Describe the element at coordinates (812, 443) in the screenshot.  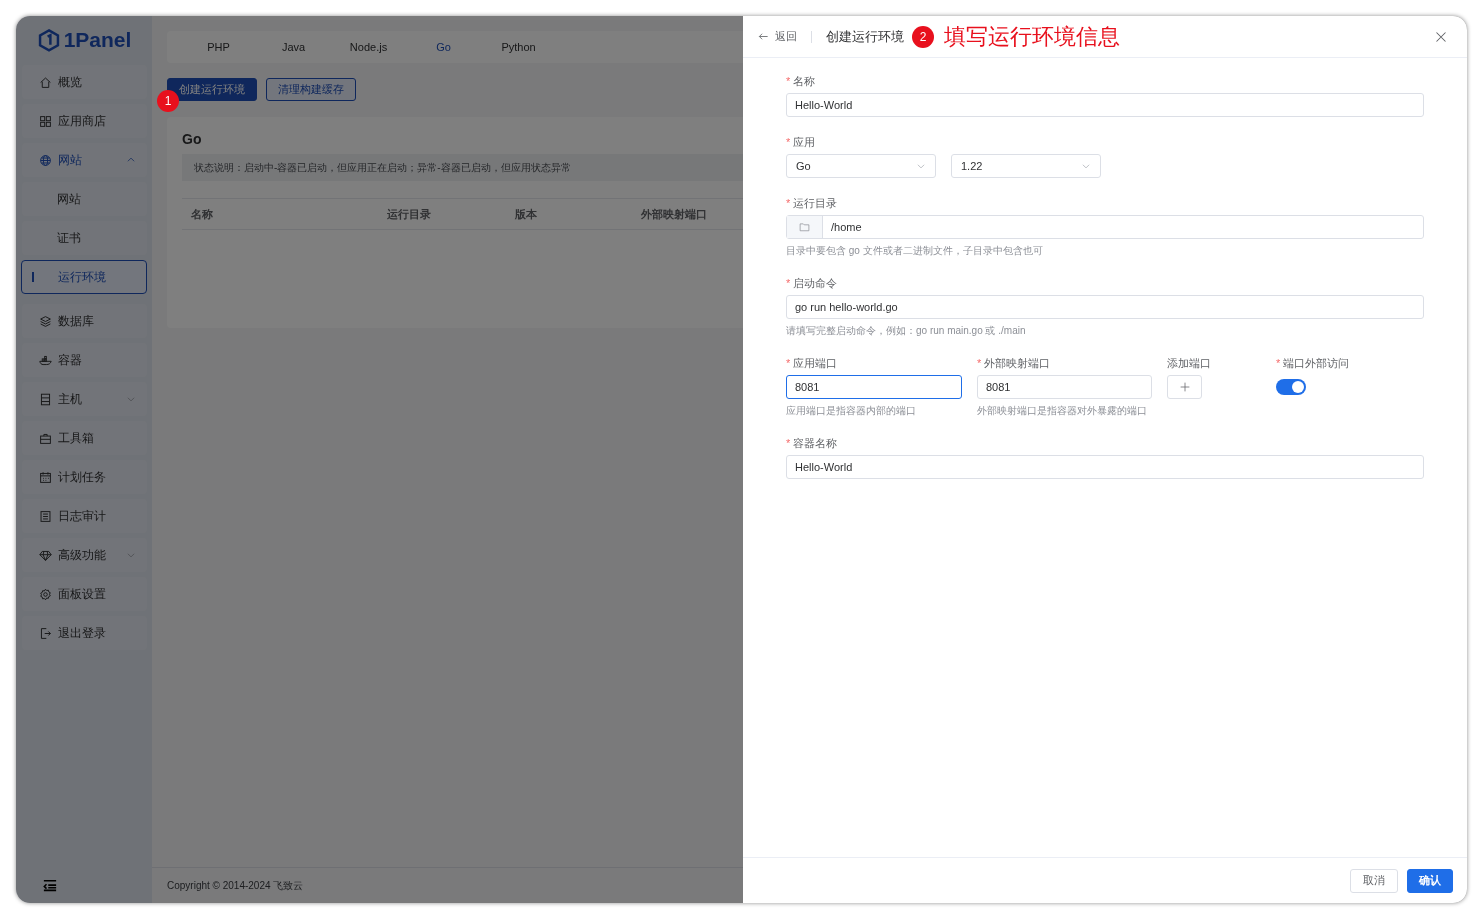
I see `field-label: * 容器名称` at that location.